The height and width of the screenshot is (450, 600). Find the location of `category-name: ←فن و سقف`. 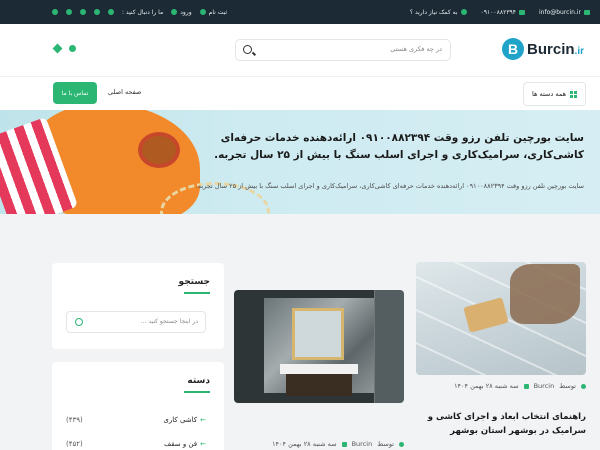

category-name: ←فن و سقف is located at coordinates (185, 444).